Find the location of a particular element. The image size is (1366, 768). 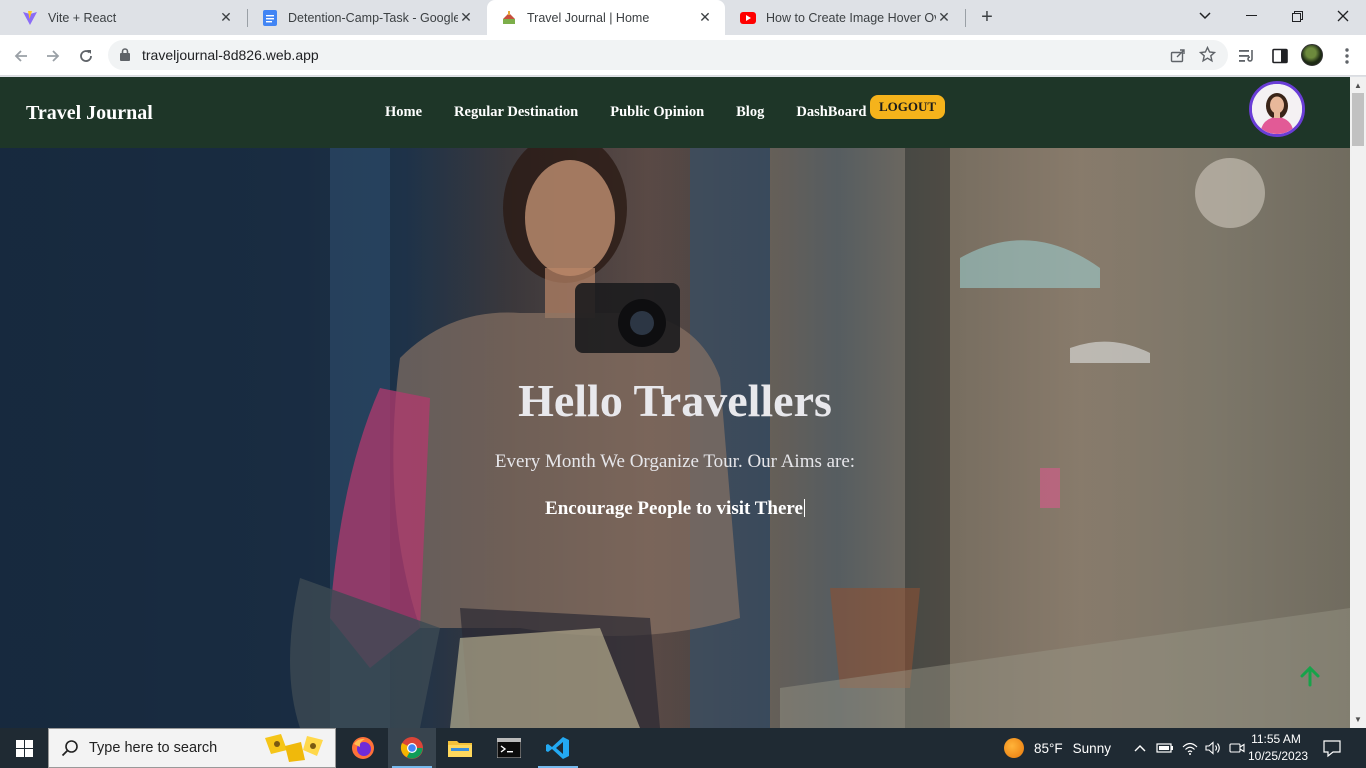

hero-title: Hello Travellers is located at coordinates (675, 400).